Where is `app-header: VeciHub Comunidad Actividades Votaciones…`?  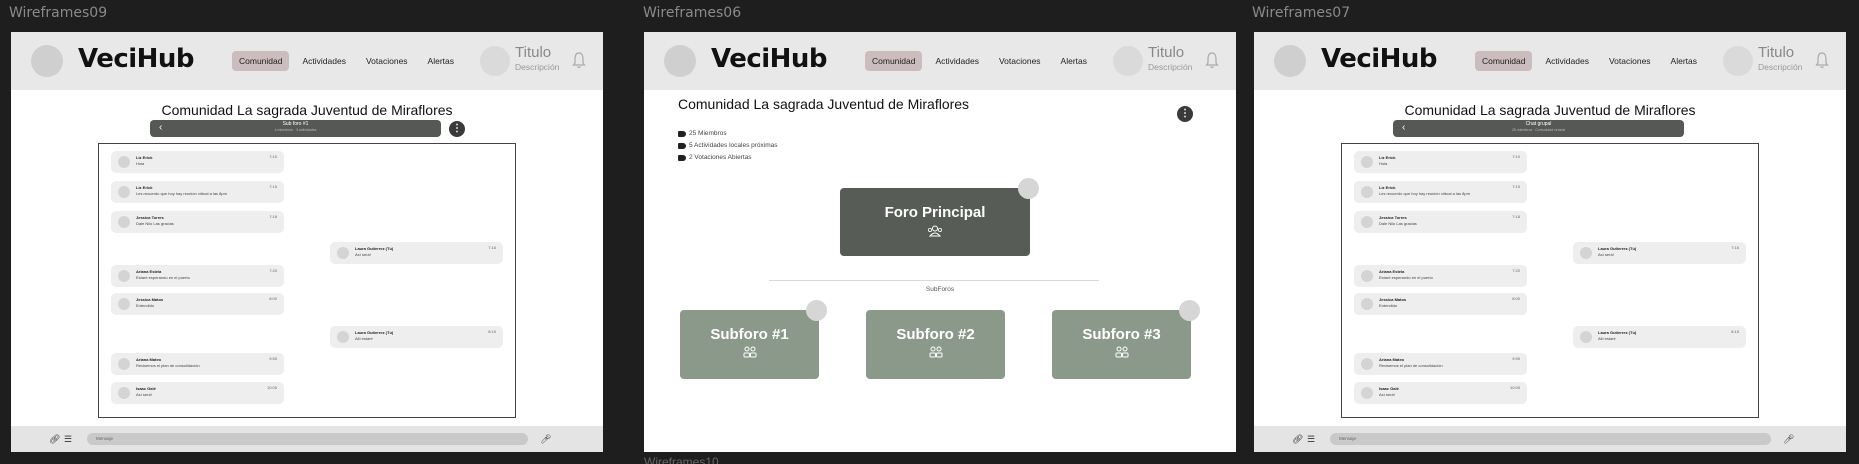
app-header: VeciHub Comunidad Actividades Votaciones… is located at coordinates (940, 61).